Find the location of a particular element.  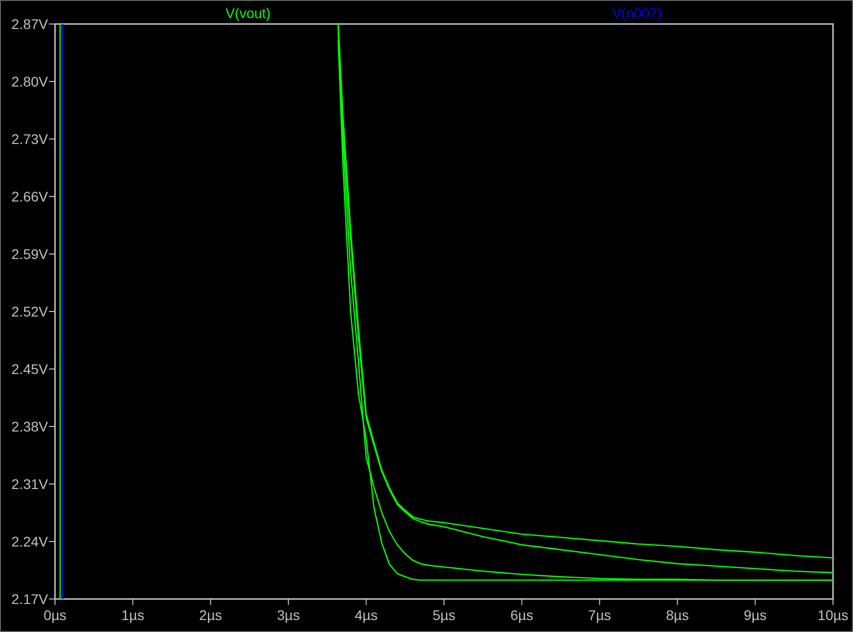

tick-label: 2.73V is located at coordinates (29, 139).